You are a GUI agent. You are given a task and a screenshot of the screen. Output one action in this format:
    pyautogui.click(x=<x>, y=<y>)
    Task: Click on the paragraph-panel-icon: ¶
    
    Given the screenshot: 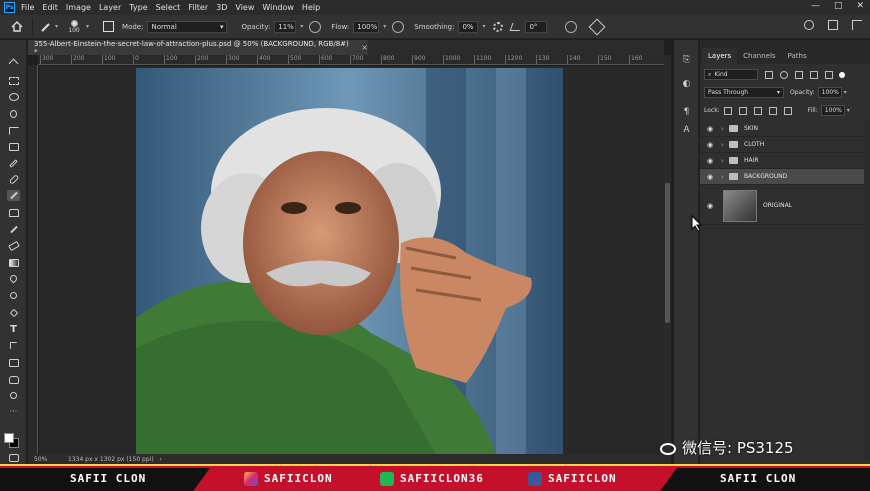 What is the action you would take?
    pyautogui.click(x=686, y=111)
    